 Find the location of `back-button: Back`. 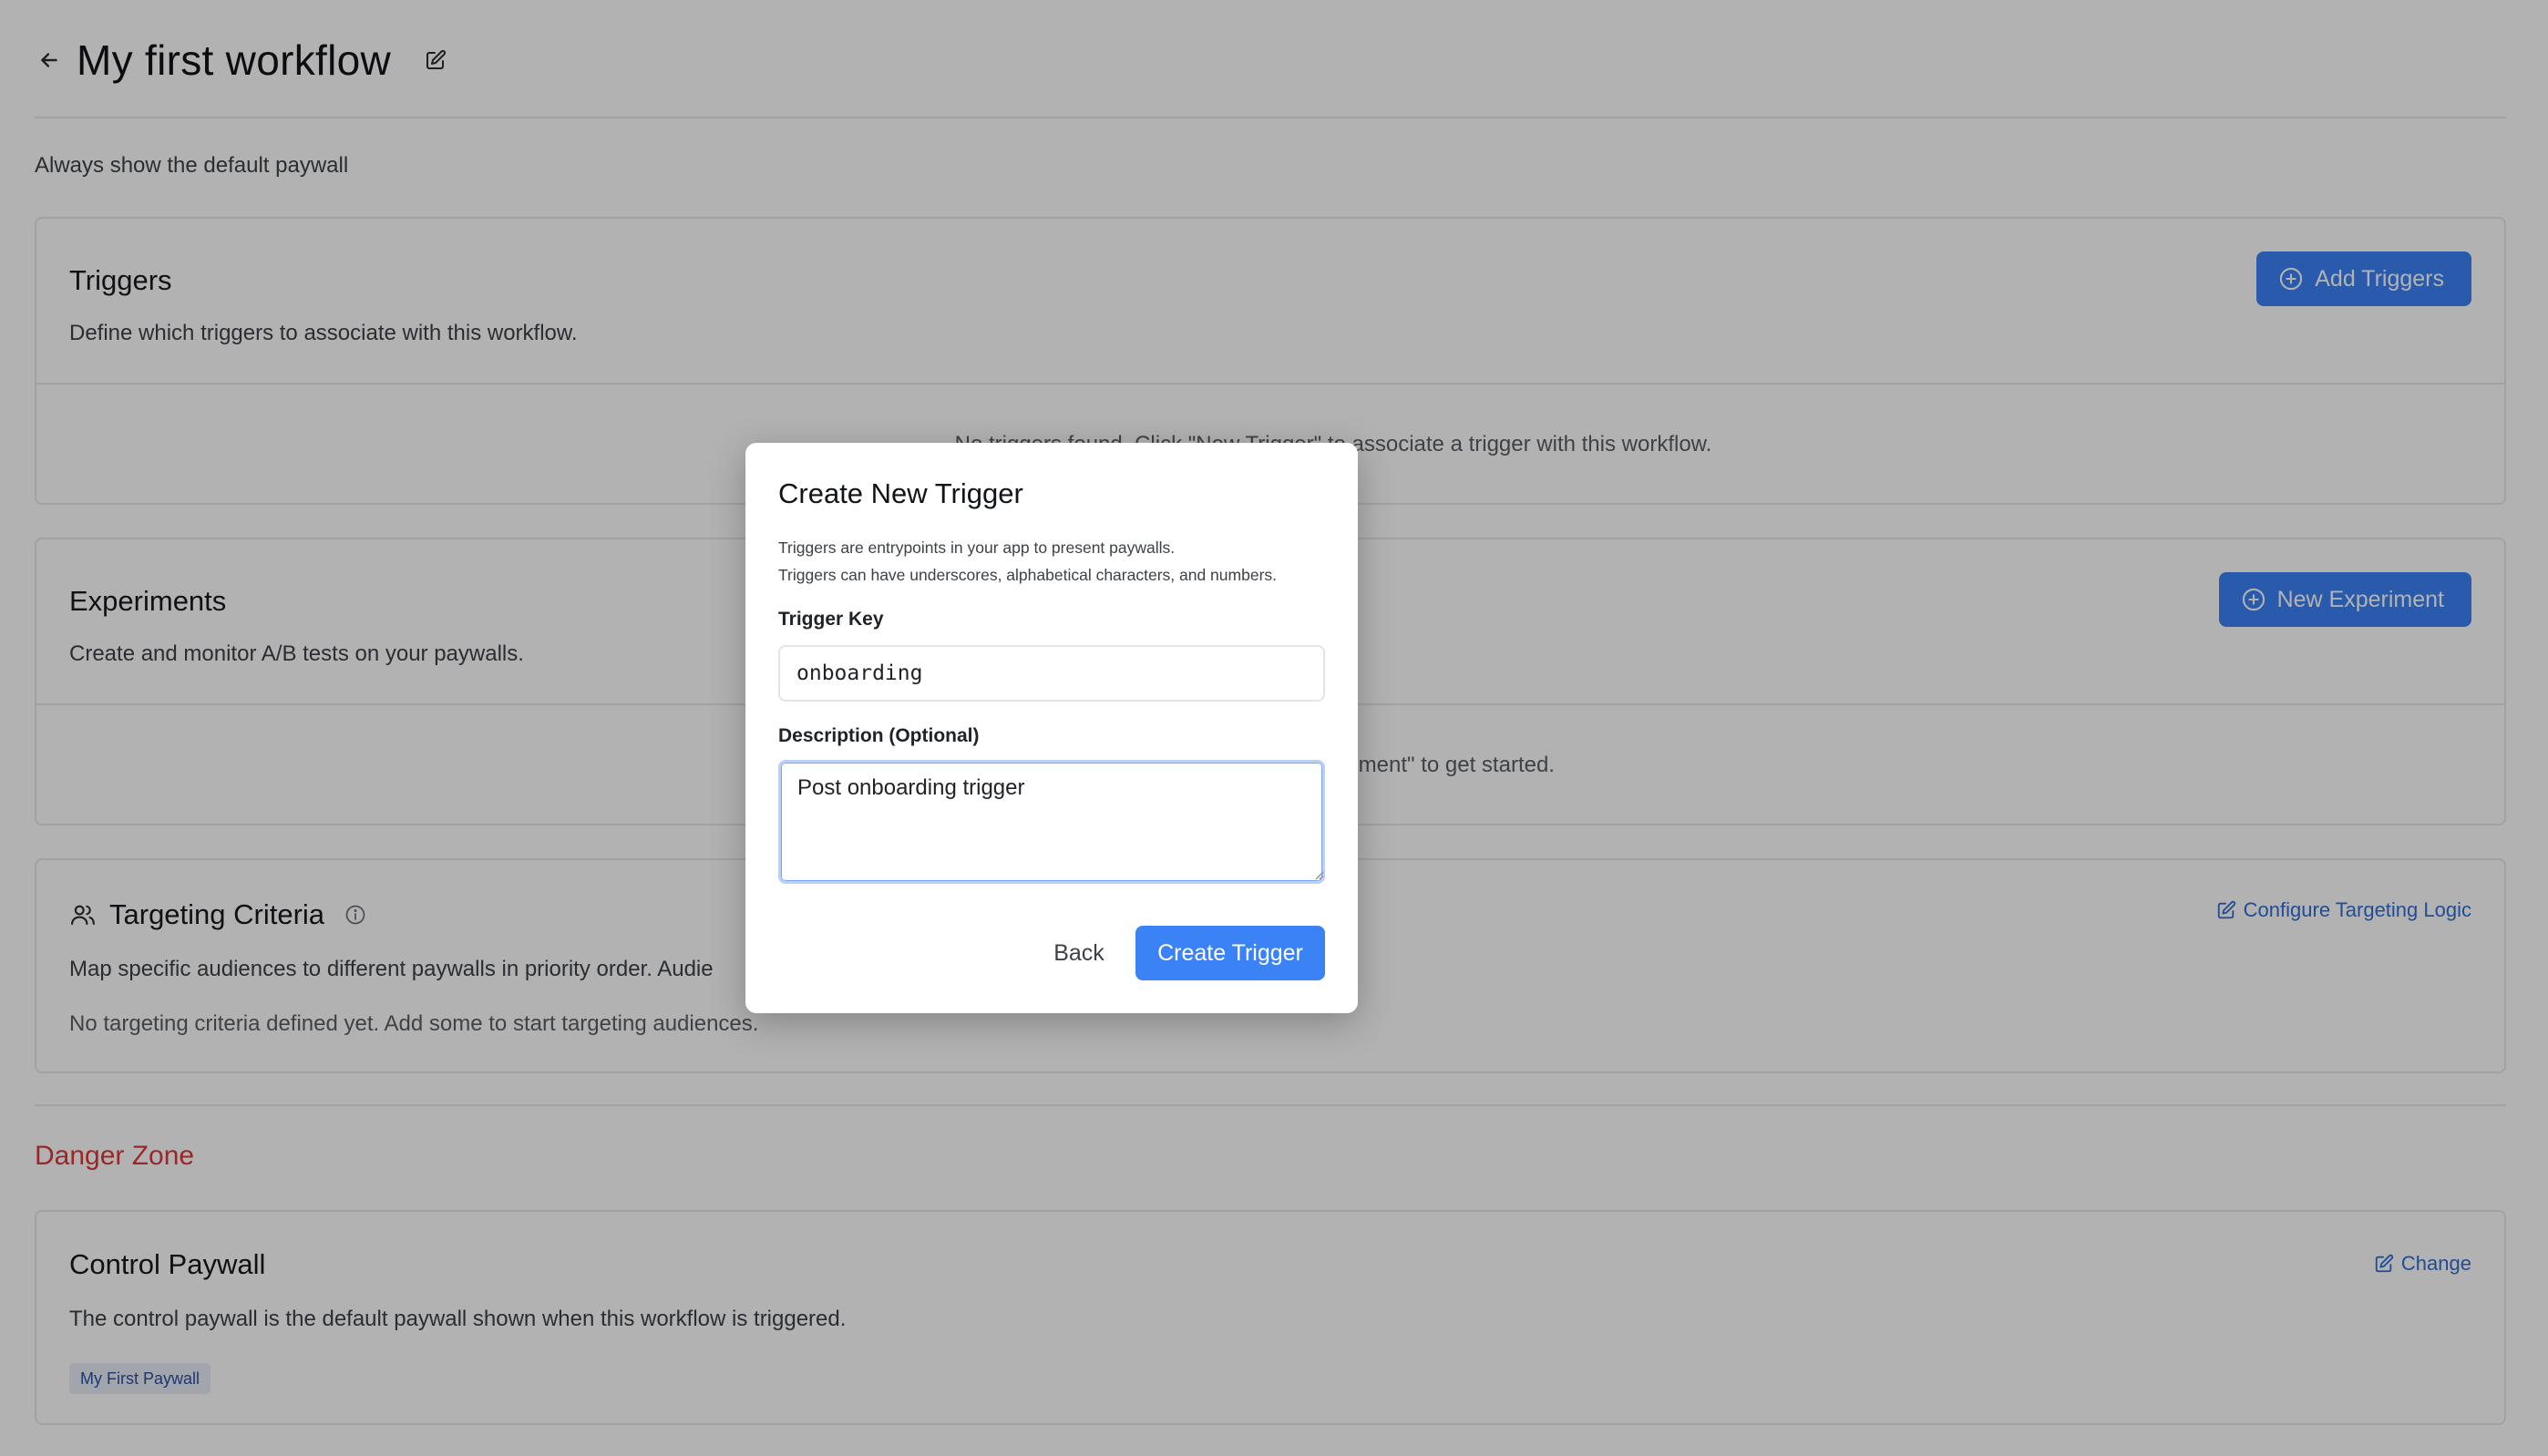

back-button: Back is located at coordinates (1079, 953).